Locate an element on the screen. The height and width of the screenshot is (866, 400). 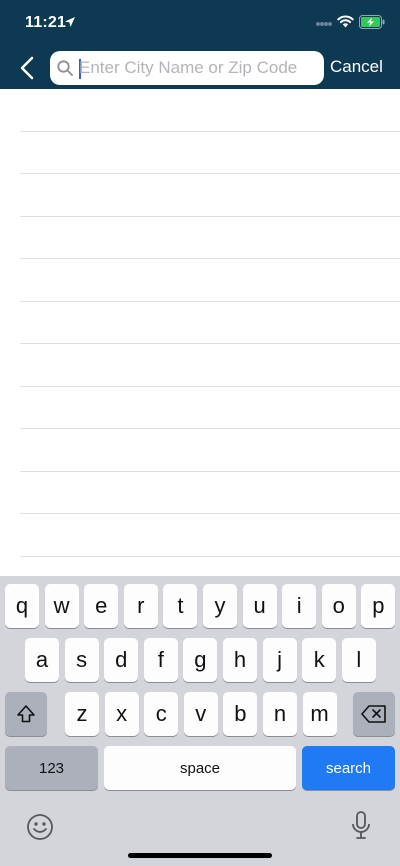
cellular-signal-icon is located at coordinates (324, 24).